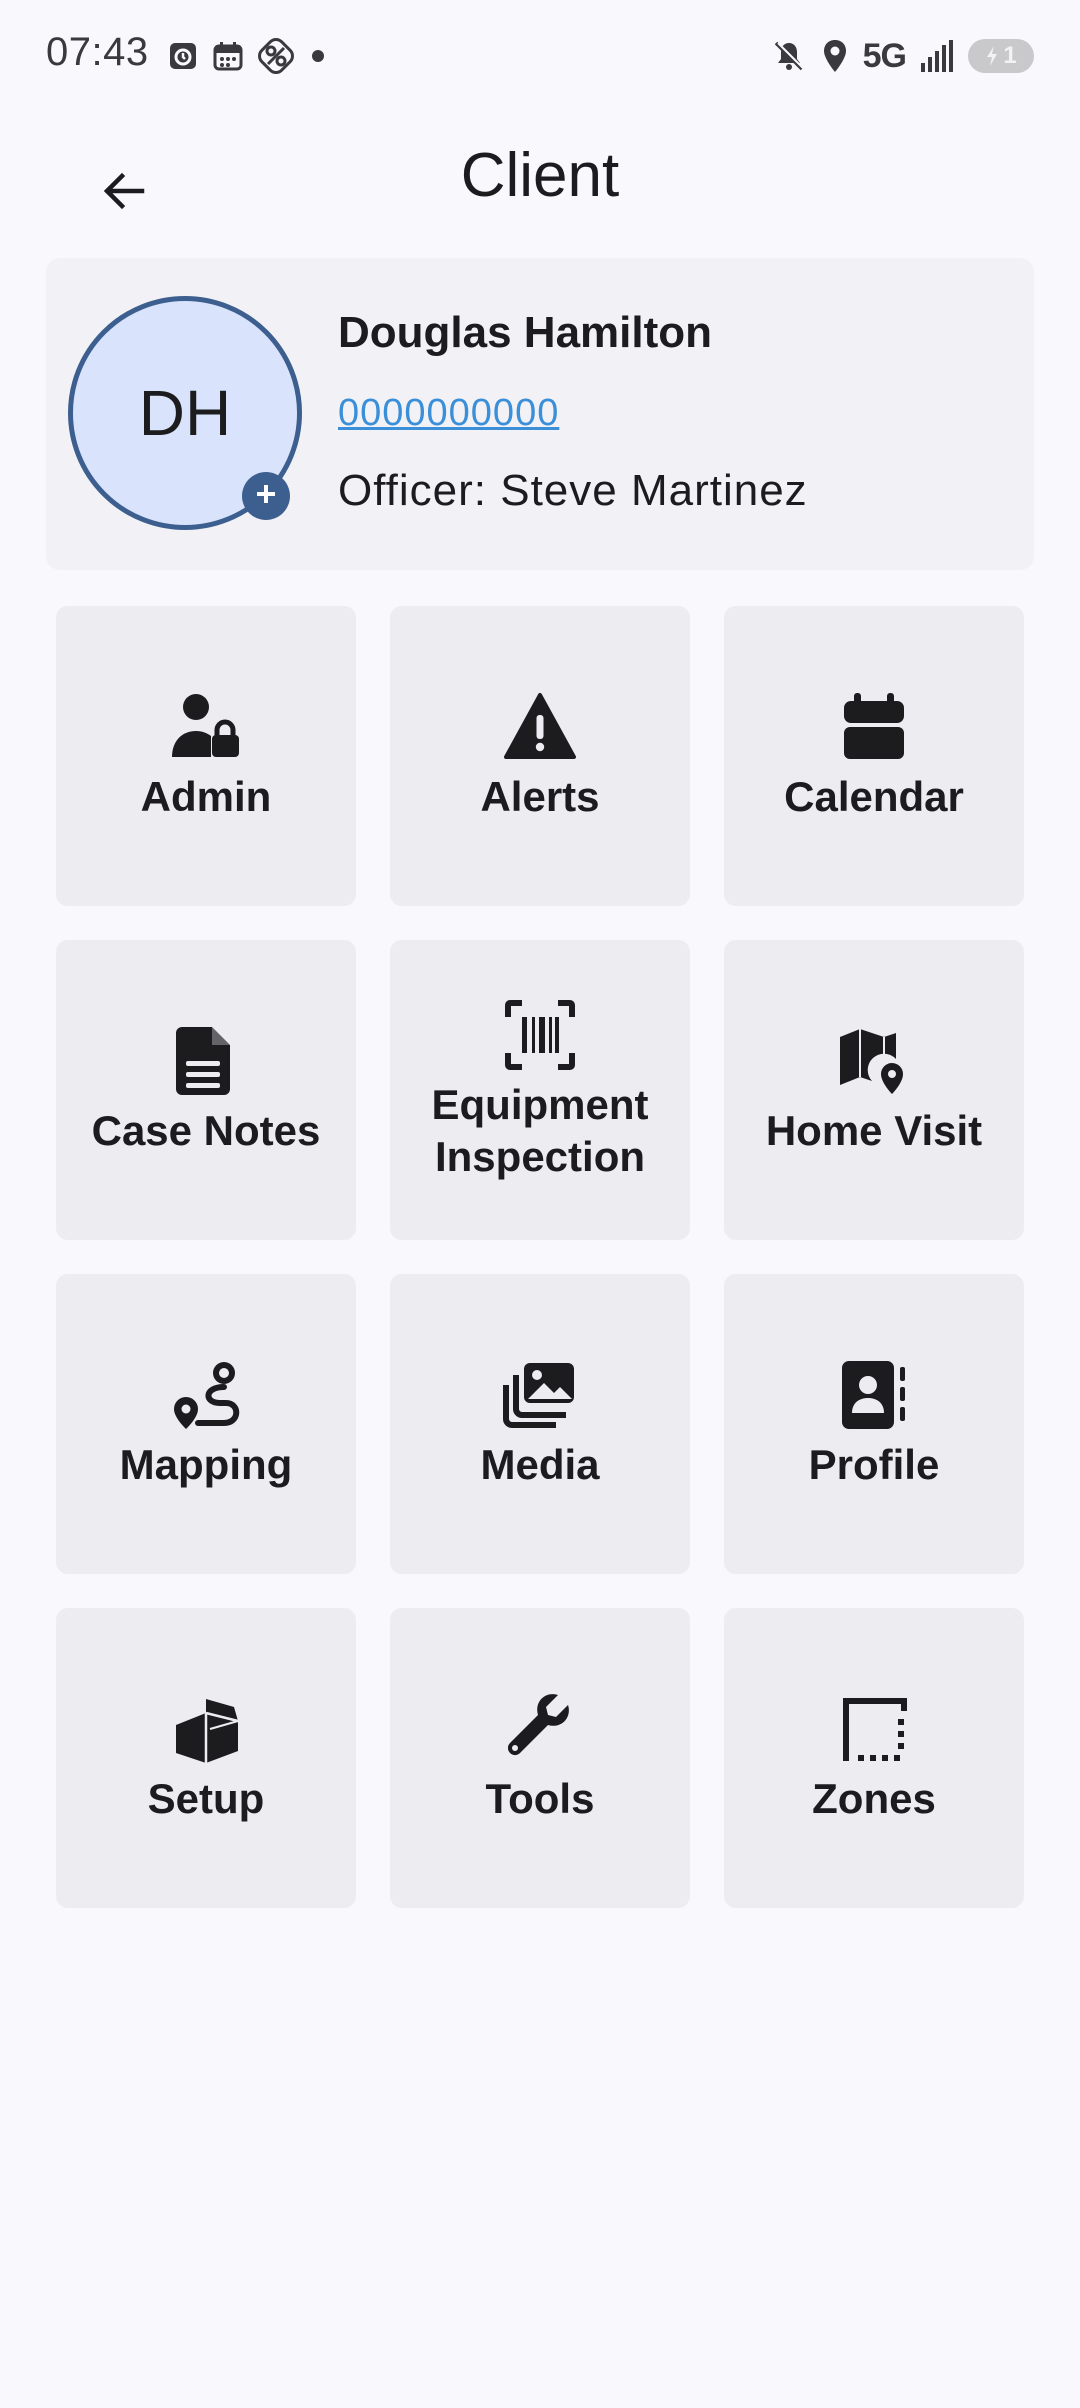 This screenshot has width=1080, height=2408. Describe the element at coordinates (206, 1729) in the screenshot. I see `box-open-icon` at that location.